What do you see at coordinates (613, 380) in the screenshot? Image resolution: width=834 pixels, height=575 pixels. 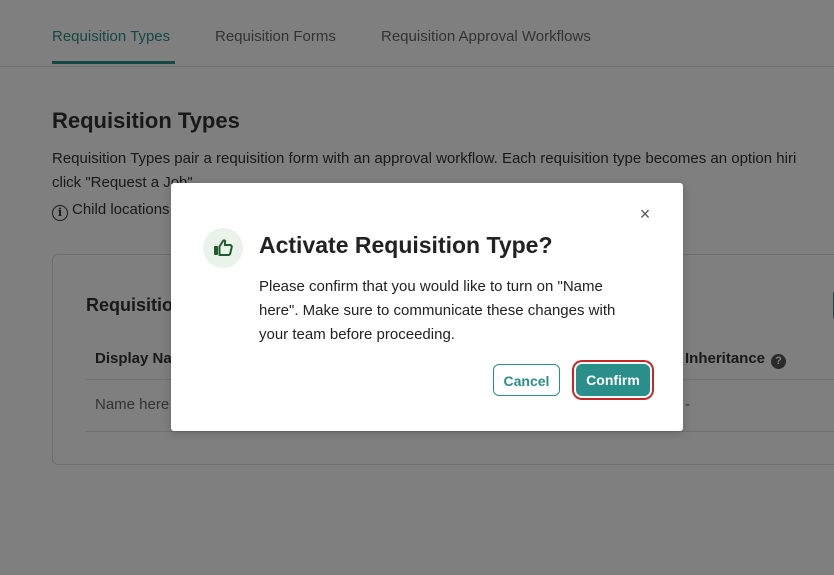 I see `confirm-button: Confirm` at bounding box center [613, 380].